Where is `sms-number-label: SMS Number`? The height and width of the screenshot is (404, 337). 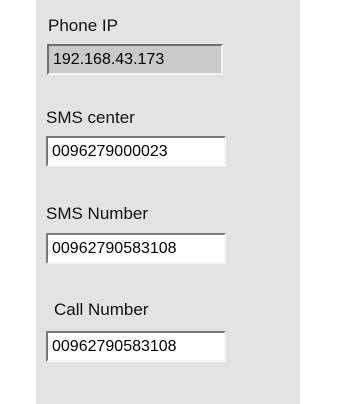
sms-number-label: SMS Number is located at coordinates (97, 213).